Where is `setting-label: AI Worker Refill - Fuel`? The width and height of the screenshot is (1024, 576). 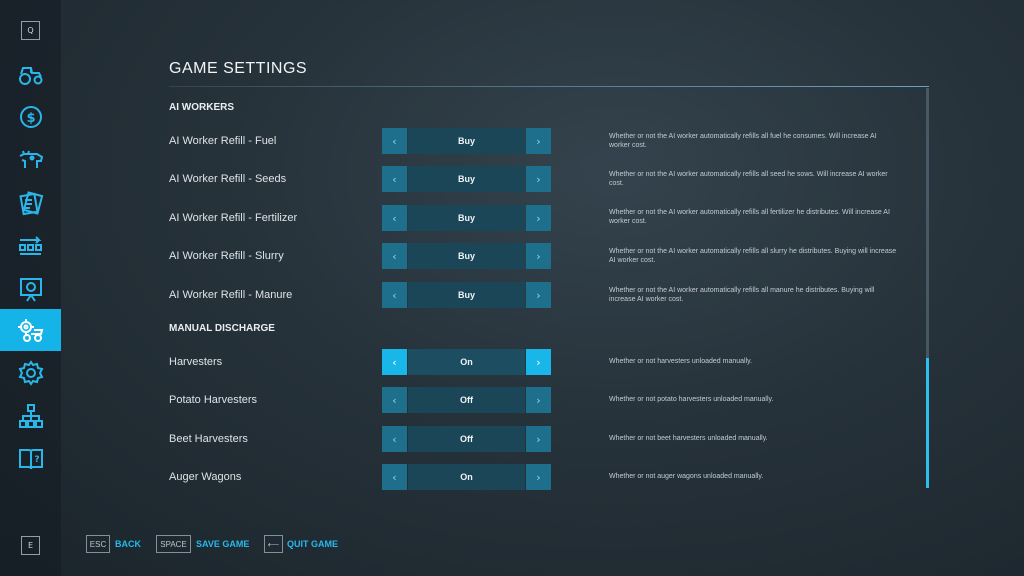
setting-label: AI Worker Refill - Fuel is located at coordinates (223, 141).